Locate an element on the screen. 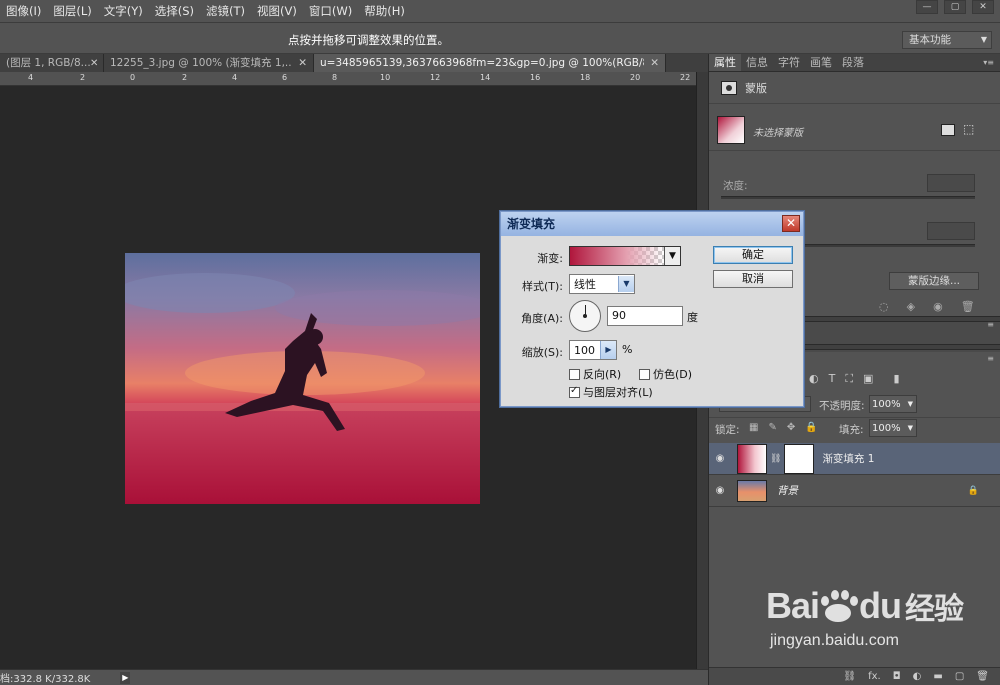 The width and height of the screenshot is (1000, 685). panel-menu-icon: ▾≡ is located at coordinates (988, 62).